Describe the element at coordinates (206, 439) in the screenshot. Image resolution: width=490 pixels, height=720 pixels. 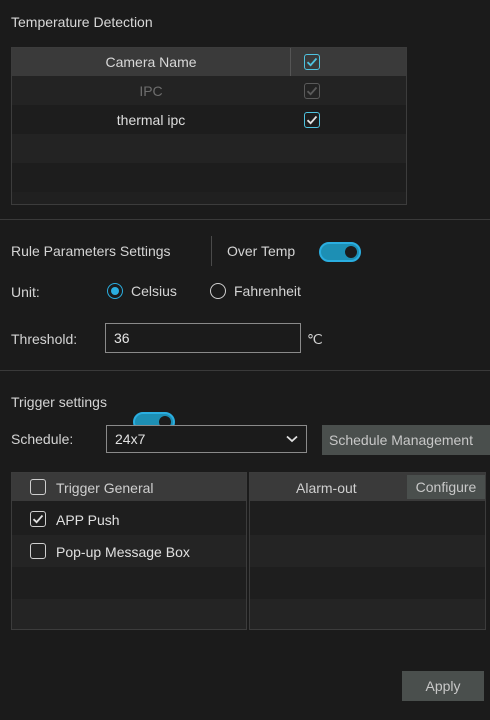
I see `schedule-select: 24x7` at that location.